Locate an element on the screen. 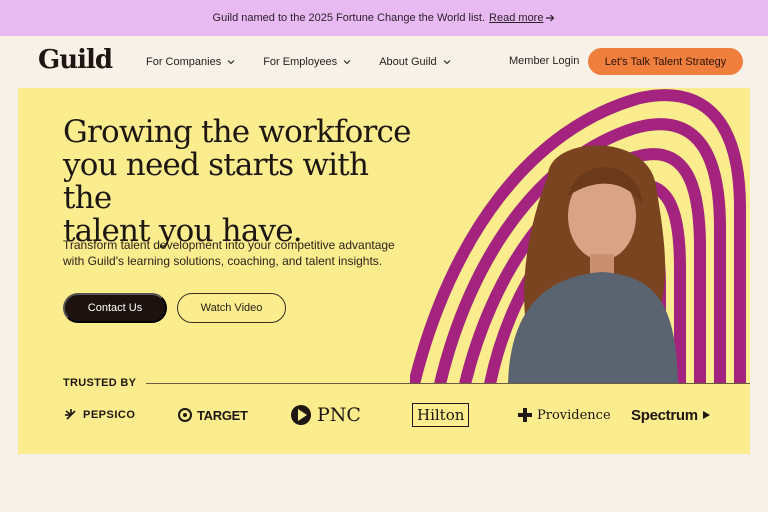  nav-item-label: About Guild is located at coordinates (408, 62).